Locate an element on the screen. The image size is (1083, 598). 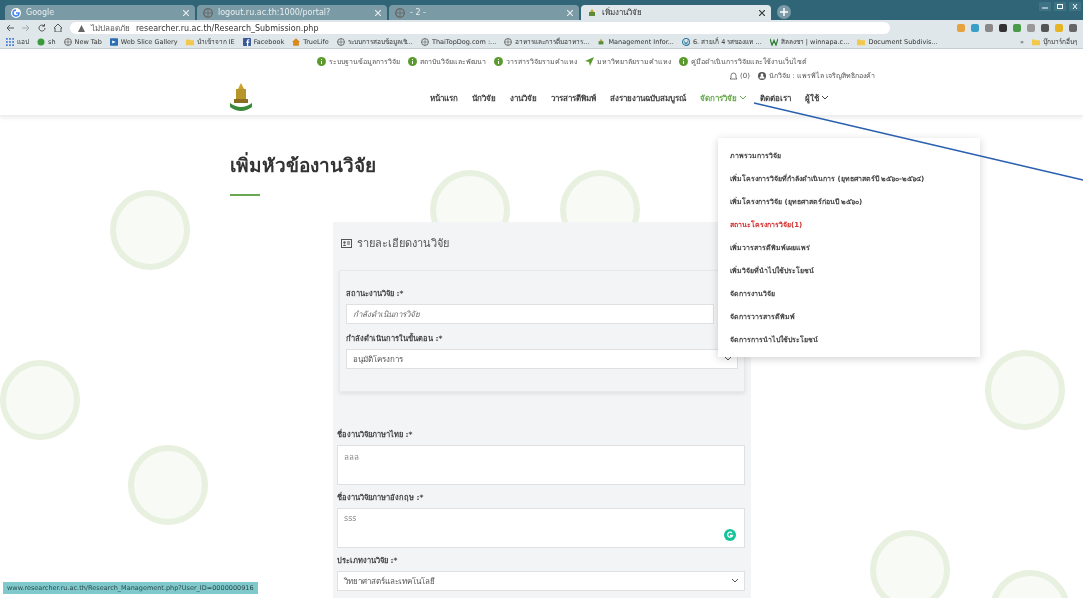
user-icon is located at coordinates (761, 75).